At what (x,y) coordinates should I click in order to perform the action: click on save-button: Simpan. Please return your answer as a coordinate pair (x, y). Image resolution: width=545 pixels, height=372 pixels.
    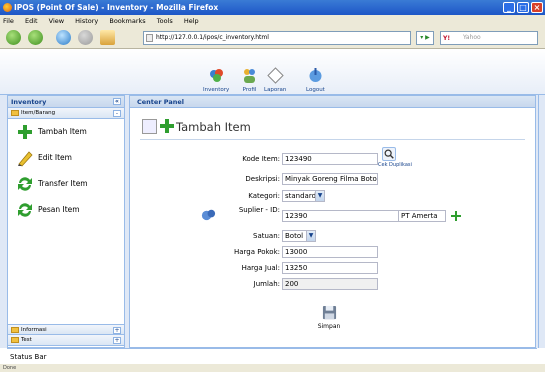
    Looking at the image, I should click on (329, 317).